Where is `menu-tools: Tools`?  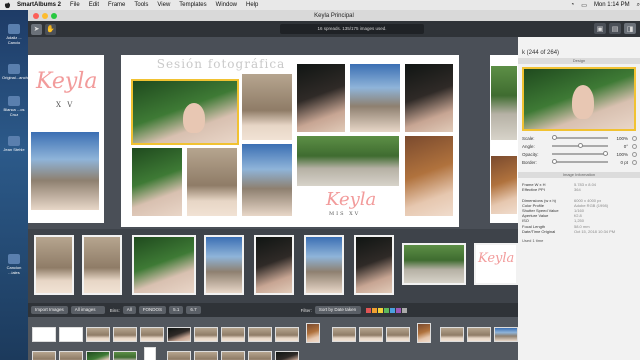
menu-tools: Tools is located at coordinates (141, 5).